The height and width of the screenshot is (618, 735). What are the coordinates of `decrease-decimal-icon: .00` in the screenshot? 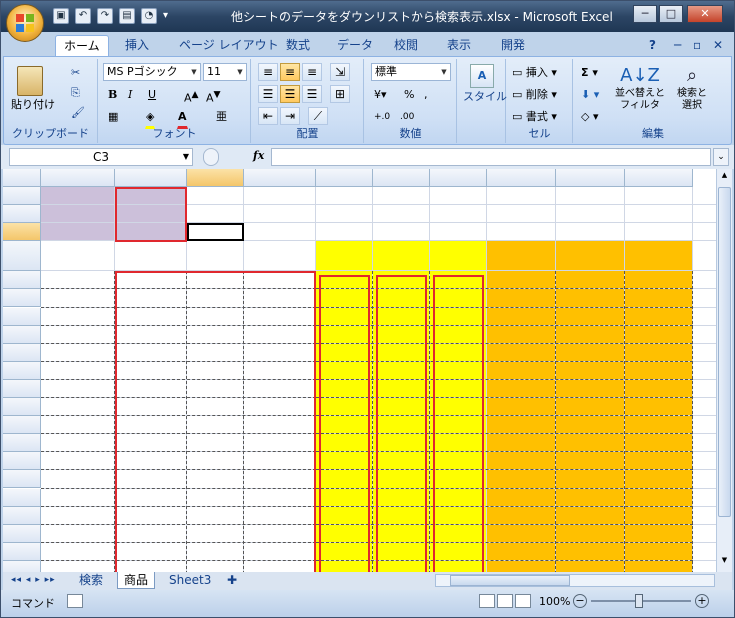 It's located at (407, 117).